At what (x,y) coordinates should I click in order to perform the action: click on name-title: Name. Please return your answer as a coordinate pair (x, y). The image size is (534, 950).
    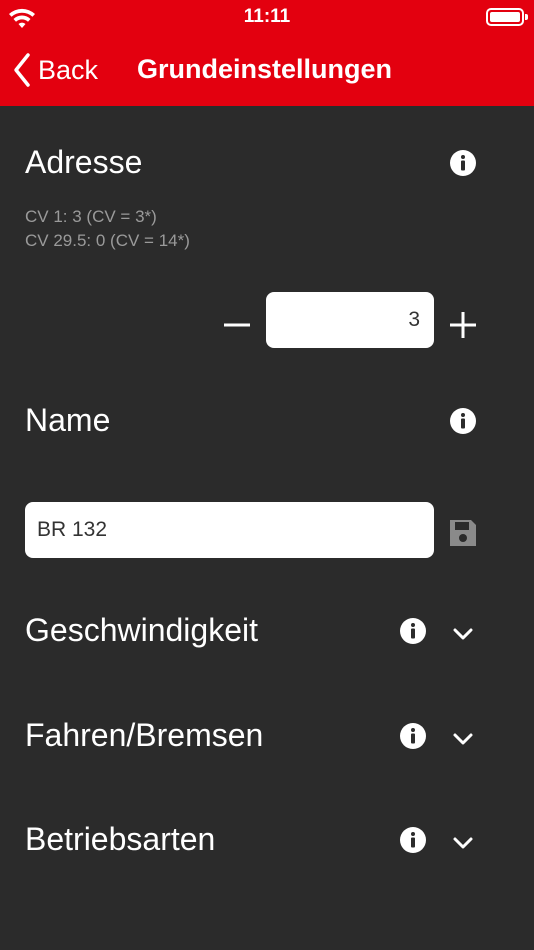
    Looking at the image, I should click on (68, 420).